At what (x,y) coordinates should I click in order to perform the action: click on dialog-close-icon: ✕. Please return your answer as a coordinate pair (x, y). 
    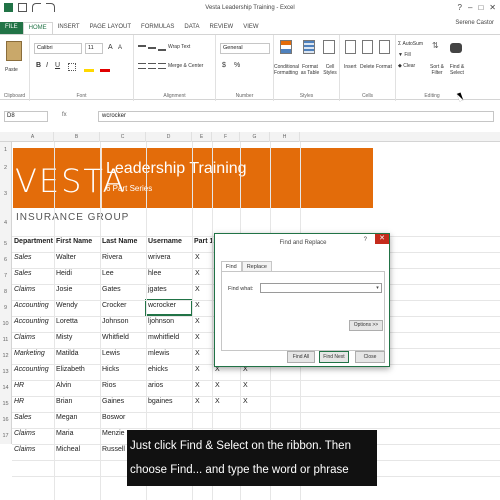
    Looking at the image, I should click on (382, 239).